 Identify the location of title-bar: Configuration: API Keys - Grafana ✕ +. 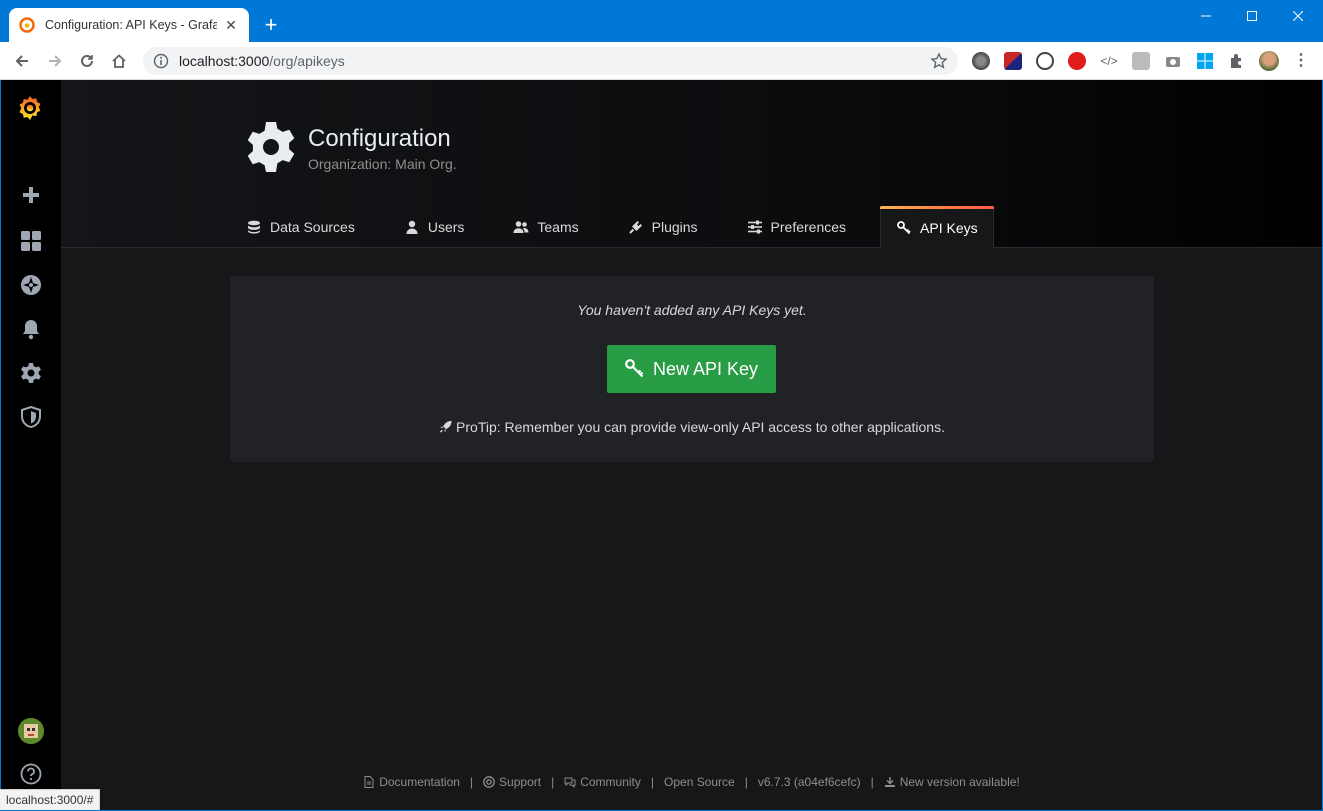
(661, 21).